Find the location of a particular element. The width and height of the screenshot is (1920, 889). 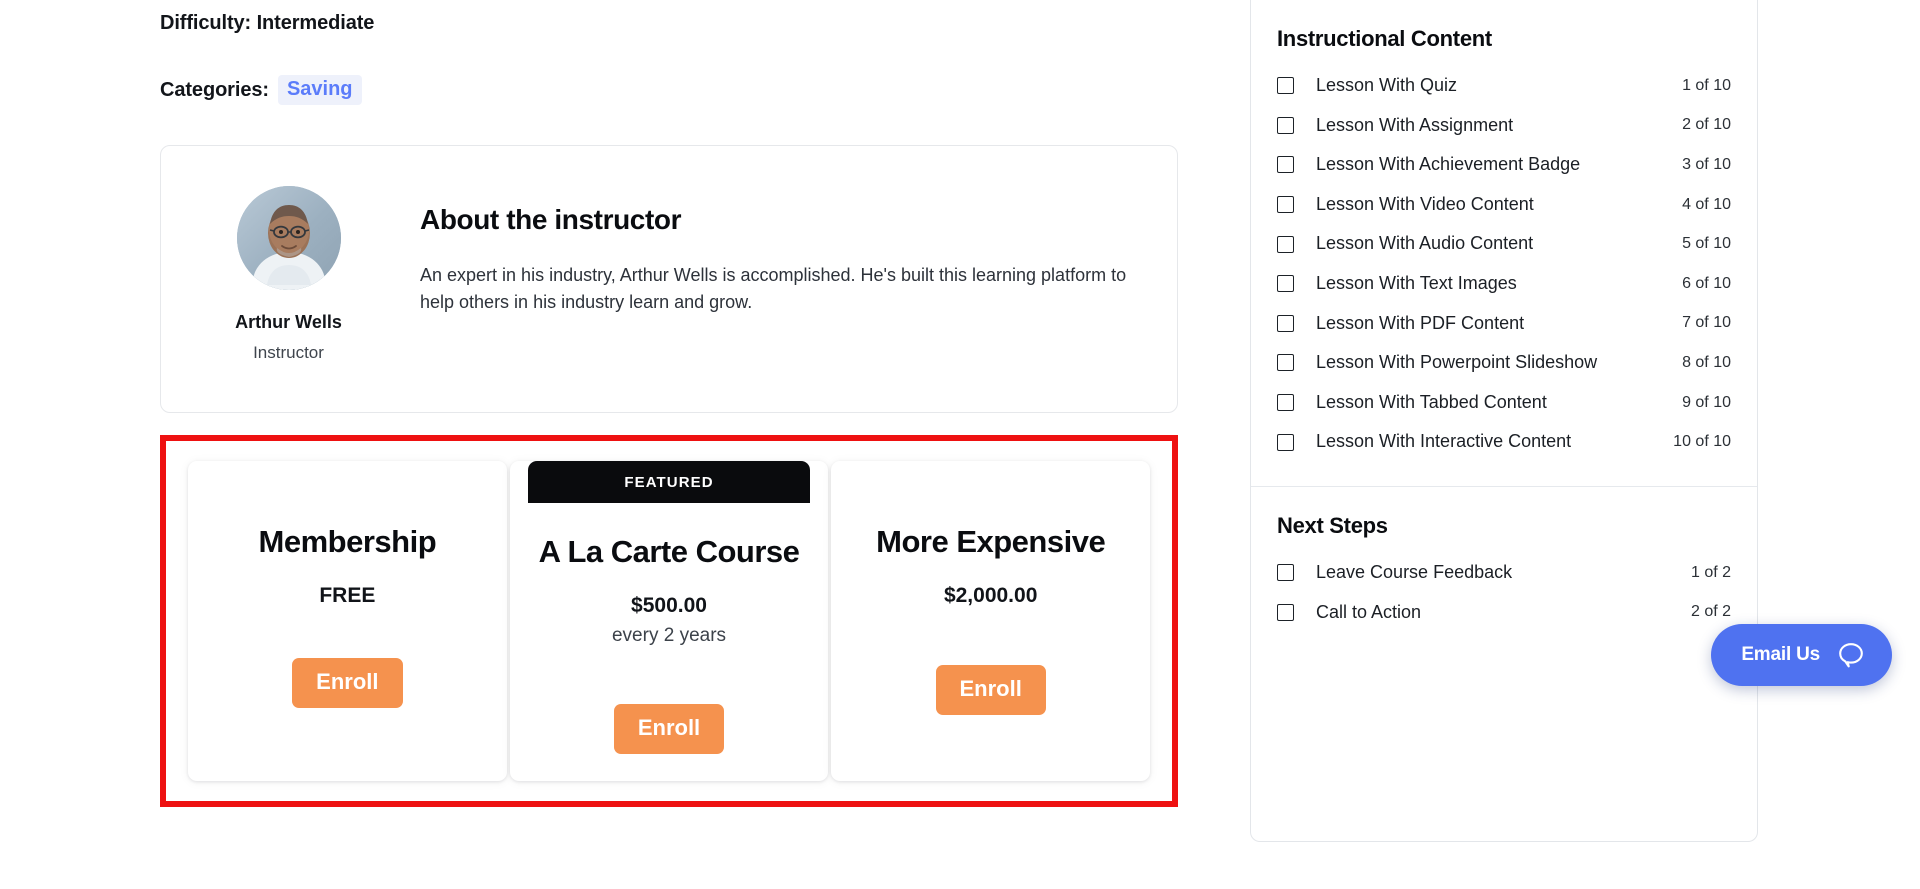

lesson-row: Lesson With Tabbed Content 9 of 10 is located at coordinates (1504, 403).